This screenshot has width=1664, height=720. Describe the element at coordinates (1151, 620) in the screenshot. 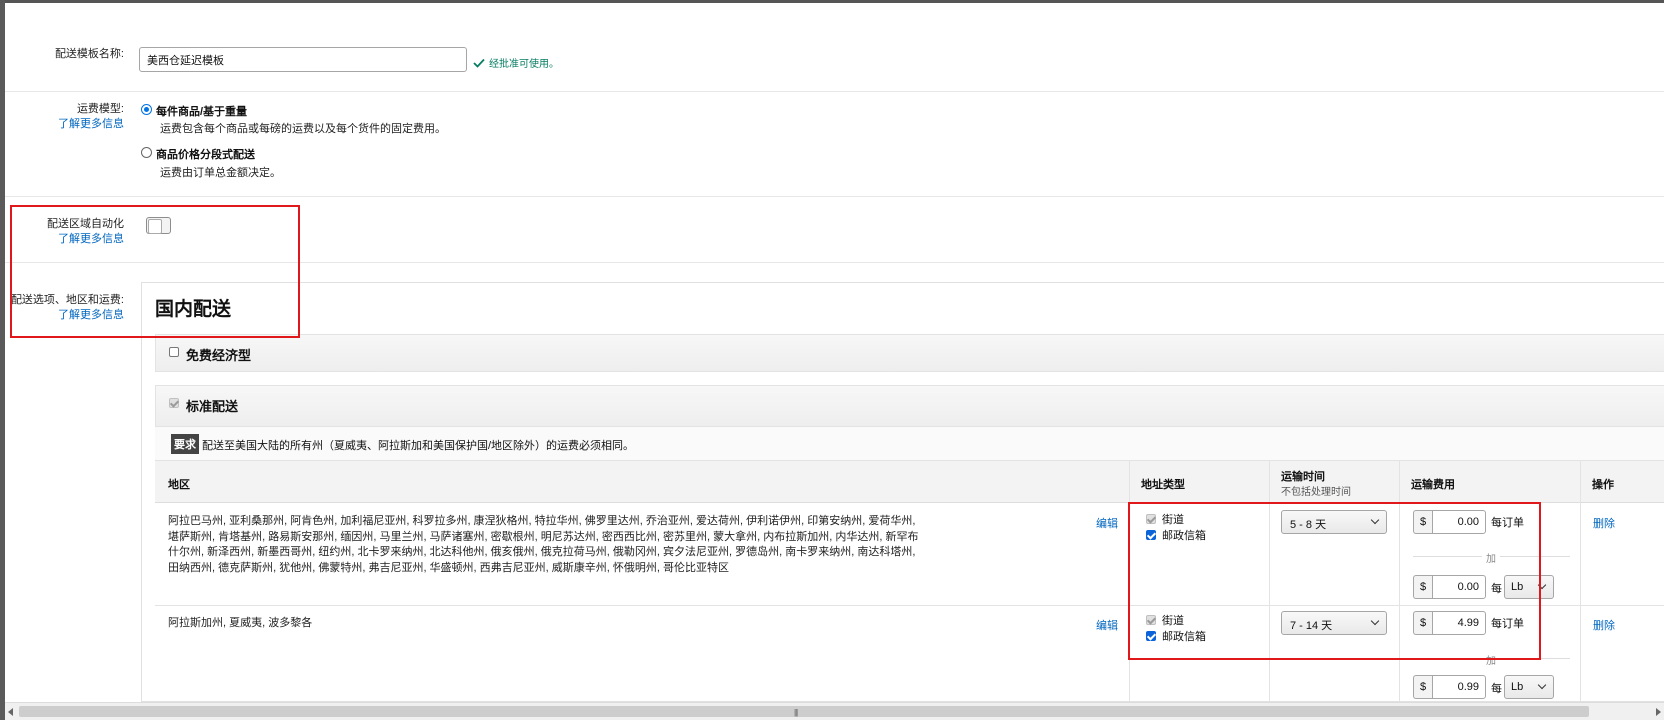

I see `row-2-street-checkbox` at that location.